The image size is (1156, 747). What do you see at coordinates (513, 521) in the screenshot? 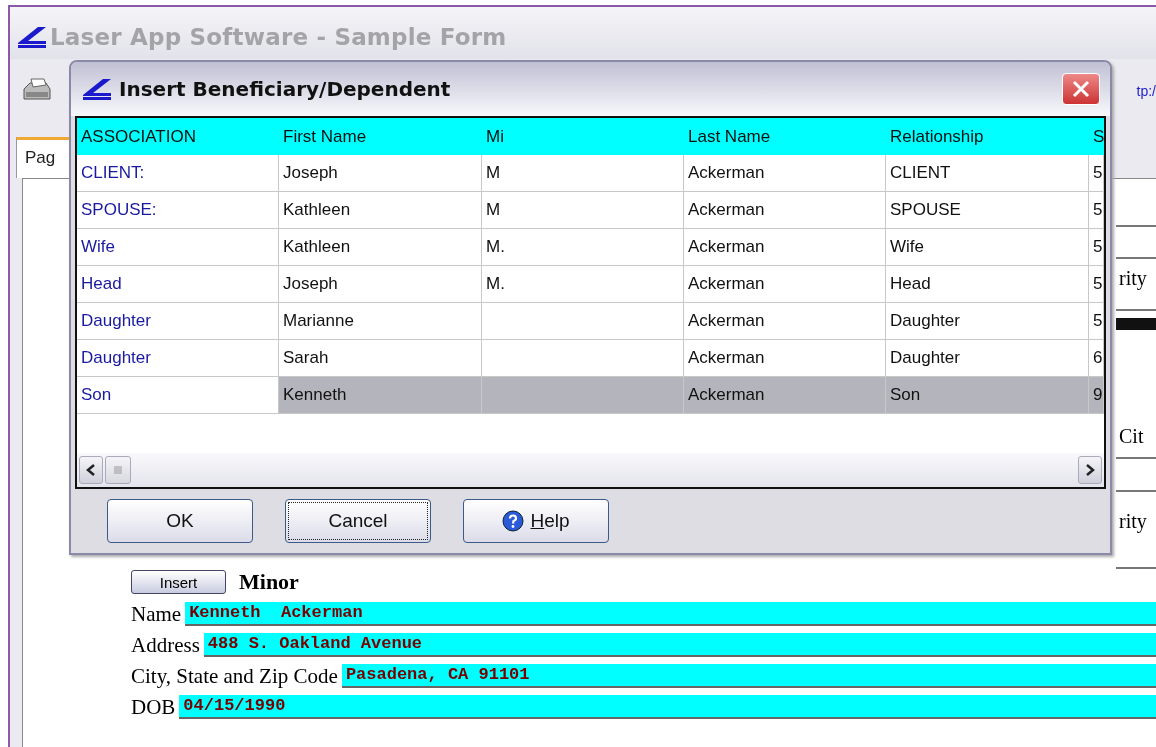
I see `help-icon` at bounding box center [513, 521].